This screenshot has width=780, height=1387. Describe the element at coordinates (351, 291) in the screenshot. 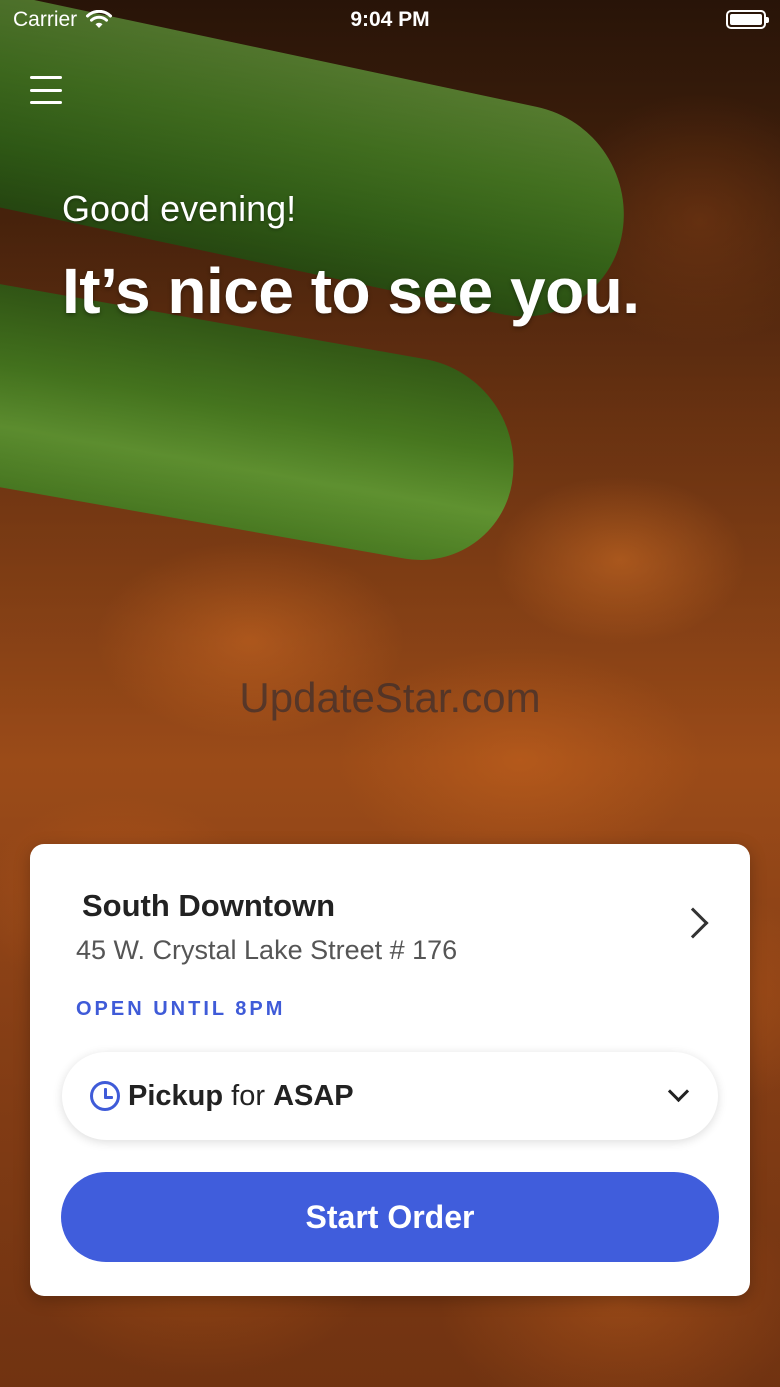

I see `greeting-title: It’s nice to see you.` at that location.